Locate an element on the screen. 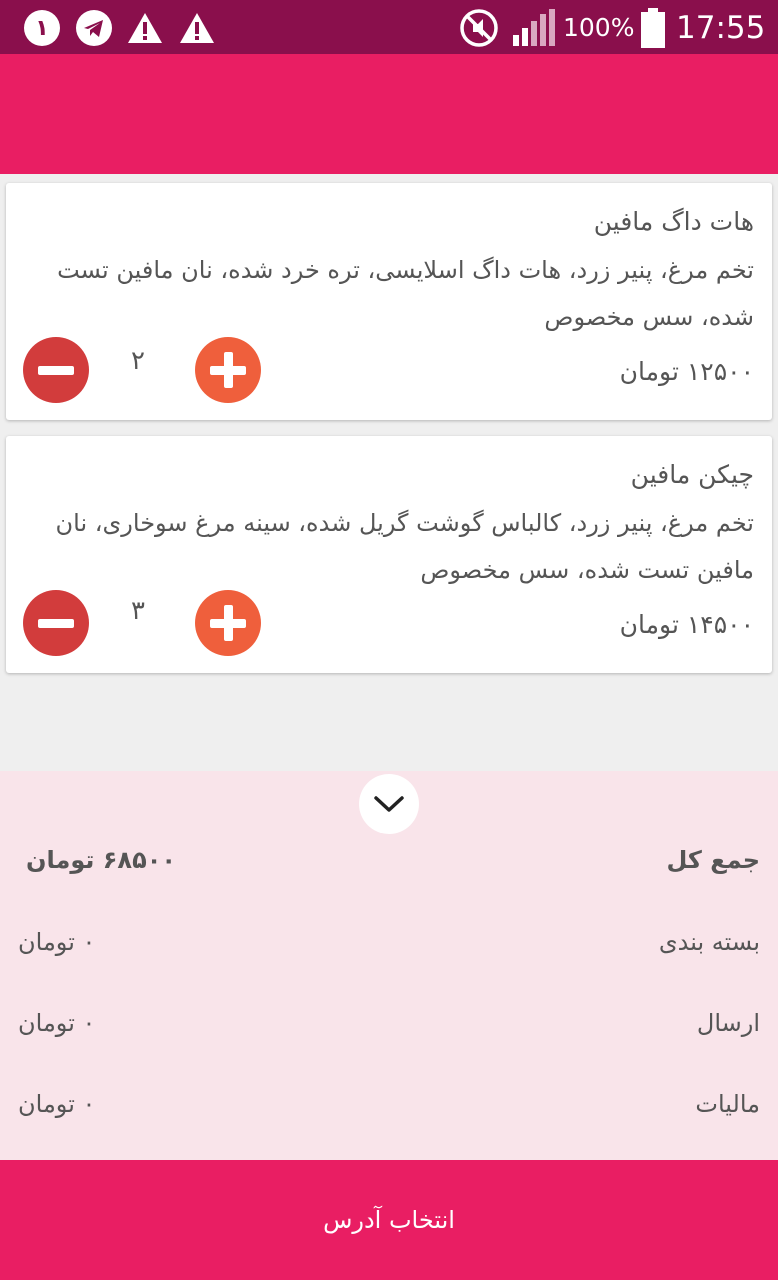 This screenshot has height=1280, width=778. shipping-label: ارسال is located at coordinates (728, 1023).